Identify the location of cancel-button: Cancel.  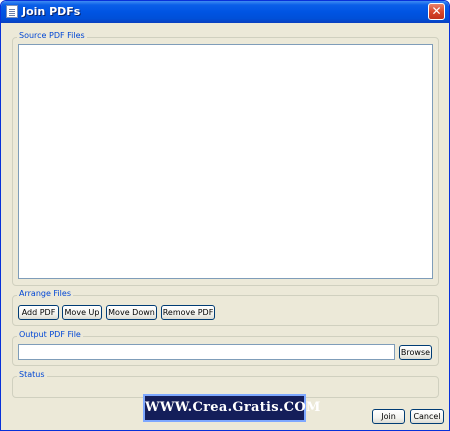
(427, 416).